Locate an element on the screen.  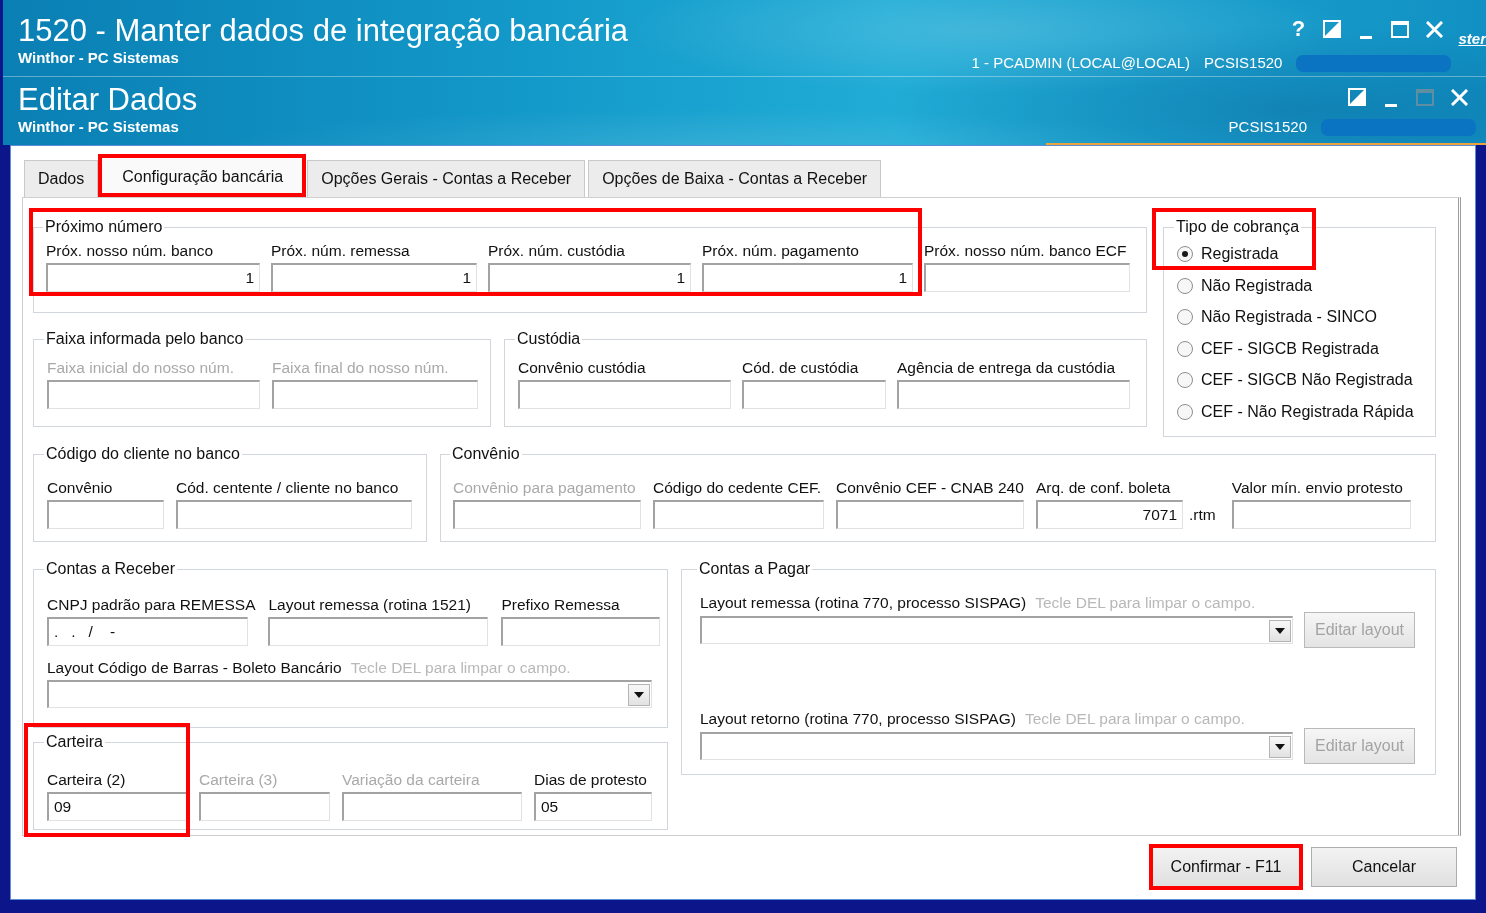
group-title: Custódia is located at coordinates (549, 339).